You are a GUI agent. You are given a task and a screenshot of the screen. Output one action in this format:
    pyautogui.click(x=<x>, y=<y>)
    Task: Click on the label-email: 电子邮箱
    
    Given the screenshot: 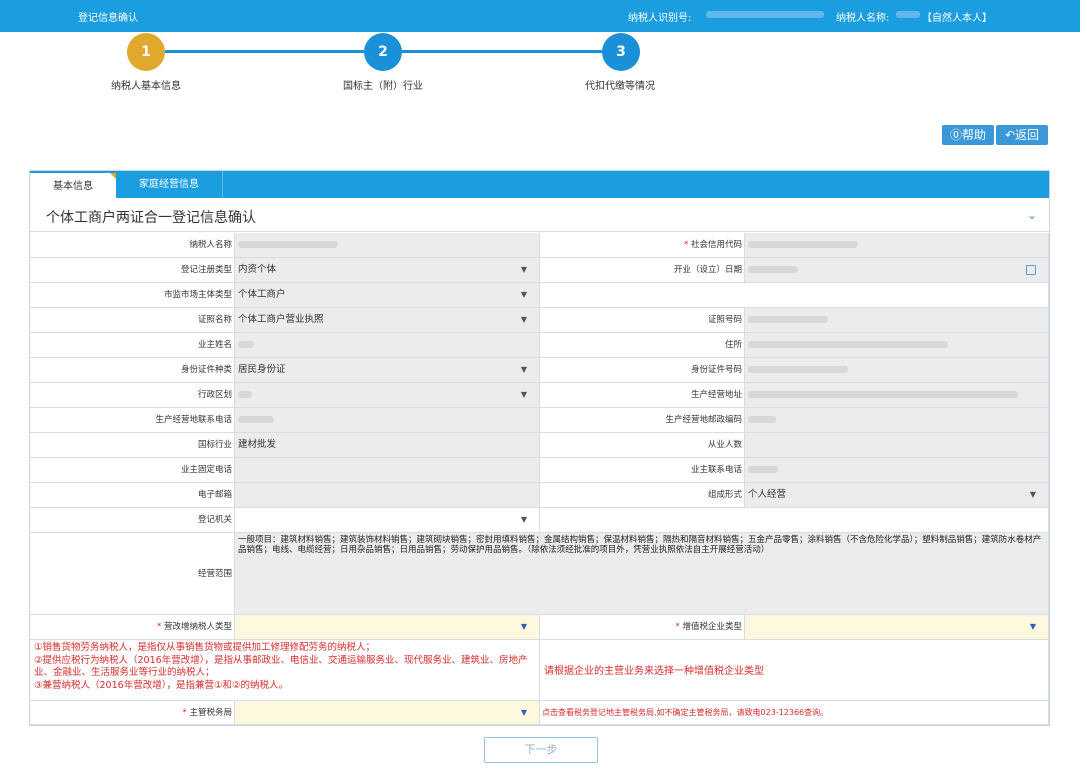 What is the action you would take?
    pyautogui.click(x=132, y=495)
    